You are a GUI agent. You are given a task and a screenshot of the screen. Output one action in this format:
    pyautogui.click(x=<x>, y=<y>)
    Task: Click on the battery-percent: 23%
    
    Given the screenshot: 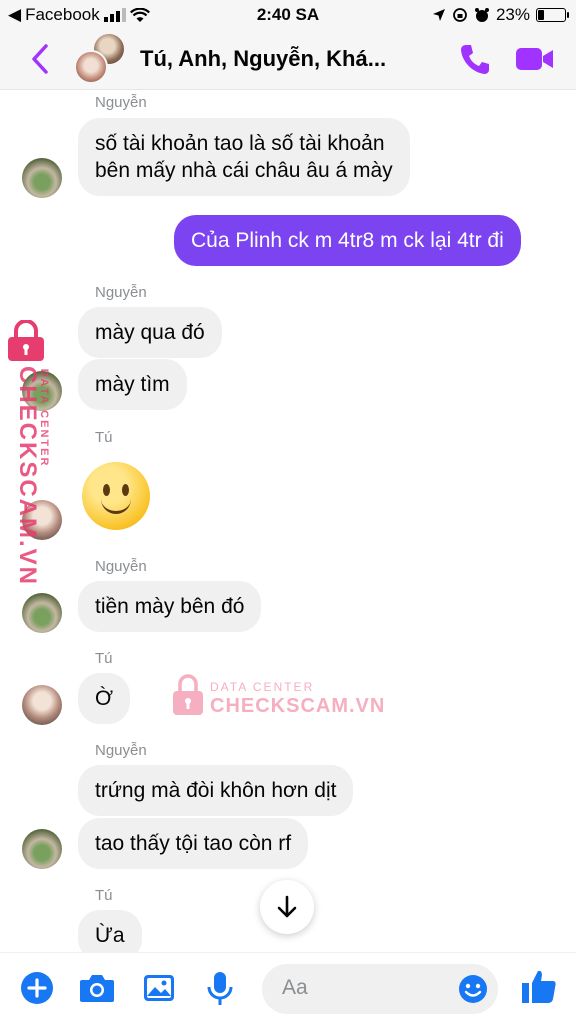 What is the action you would take?
    pyautogui.click(x=512, y=14)
    